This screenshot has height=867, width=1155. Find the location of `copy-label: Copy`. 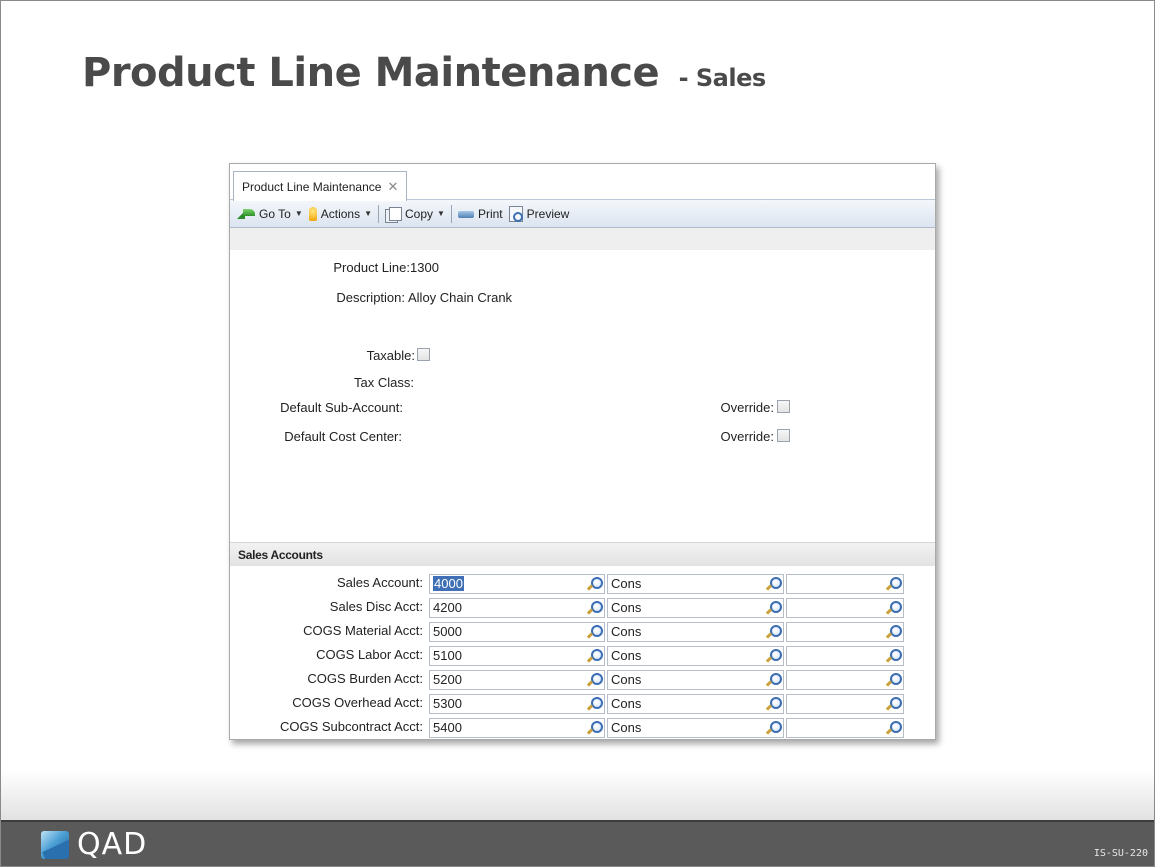

copy-label: Copy is located at coordinates (419, 213).